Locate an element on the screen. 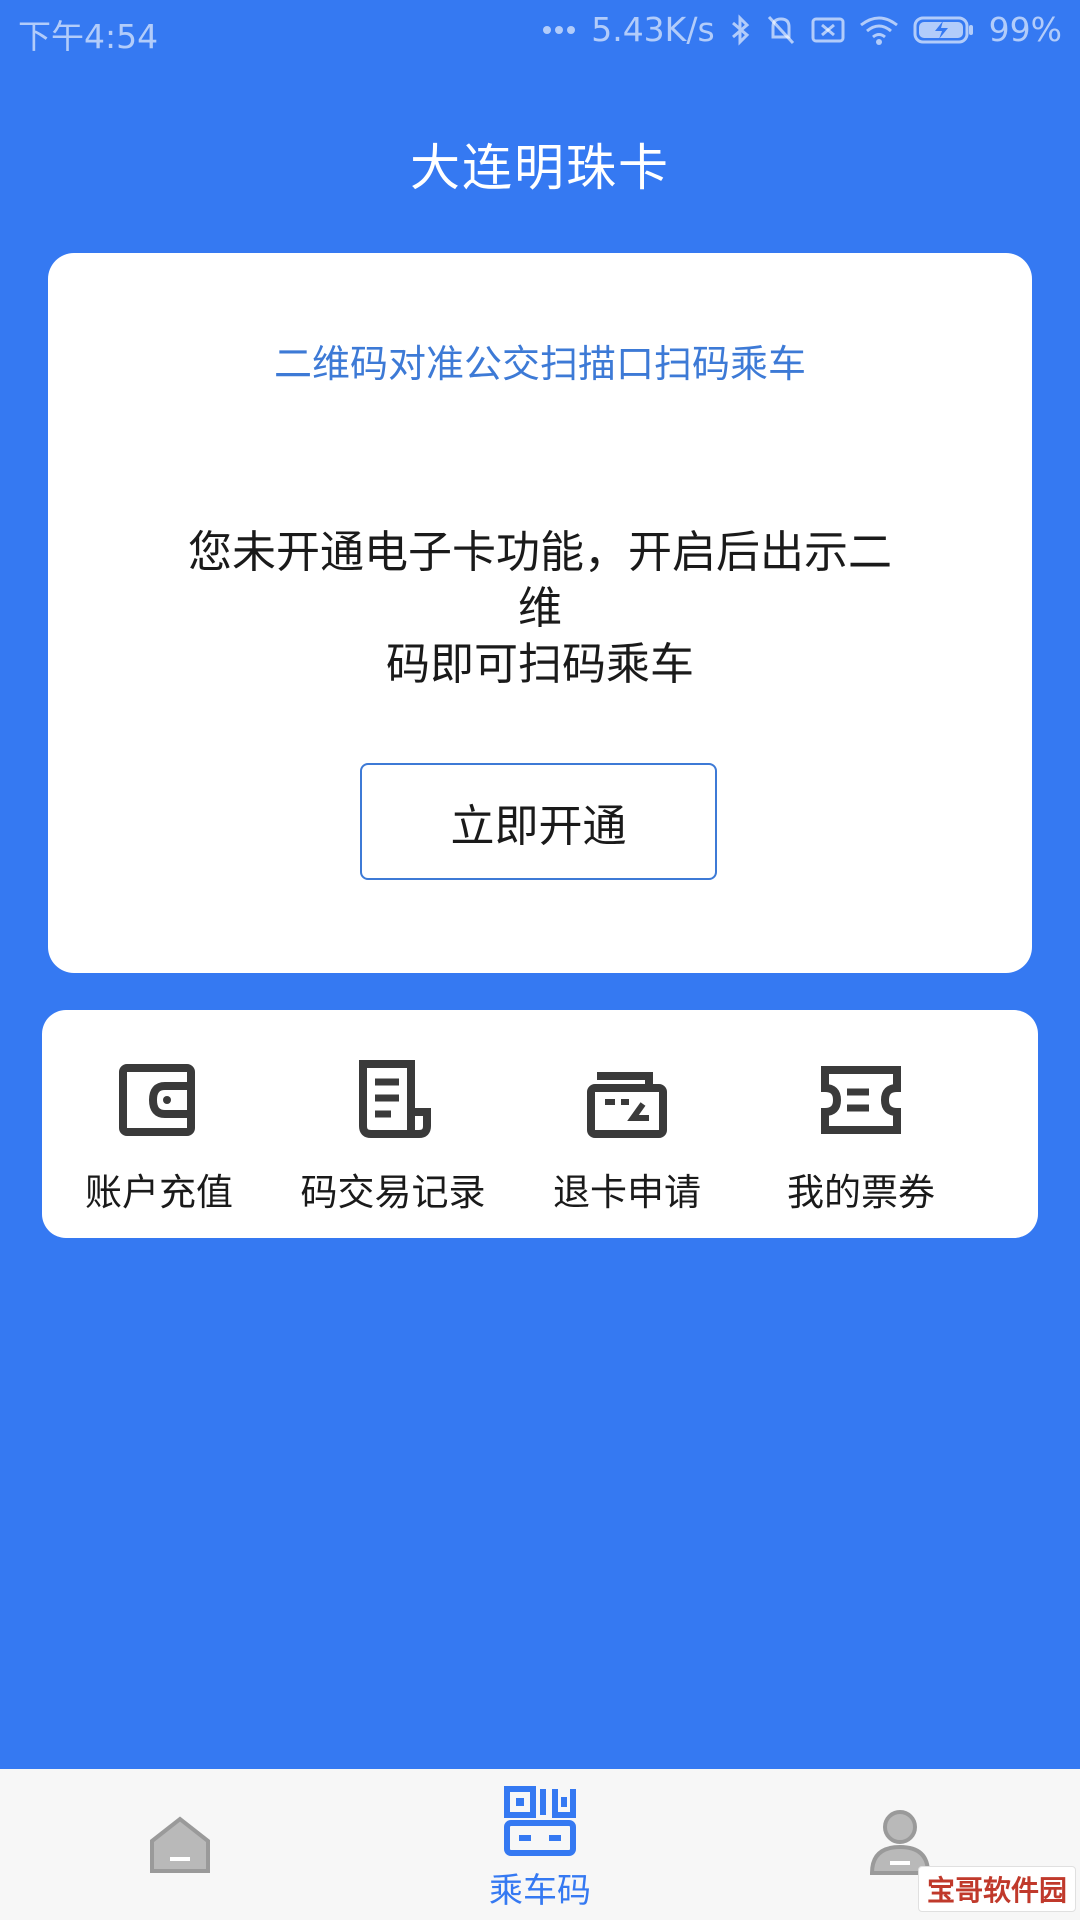  card-refund-icon is located at coordinates (627, 1105).